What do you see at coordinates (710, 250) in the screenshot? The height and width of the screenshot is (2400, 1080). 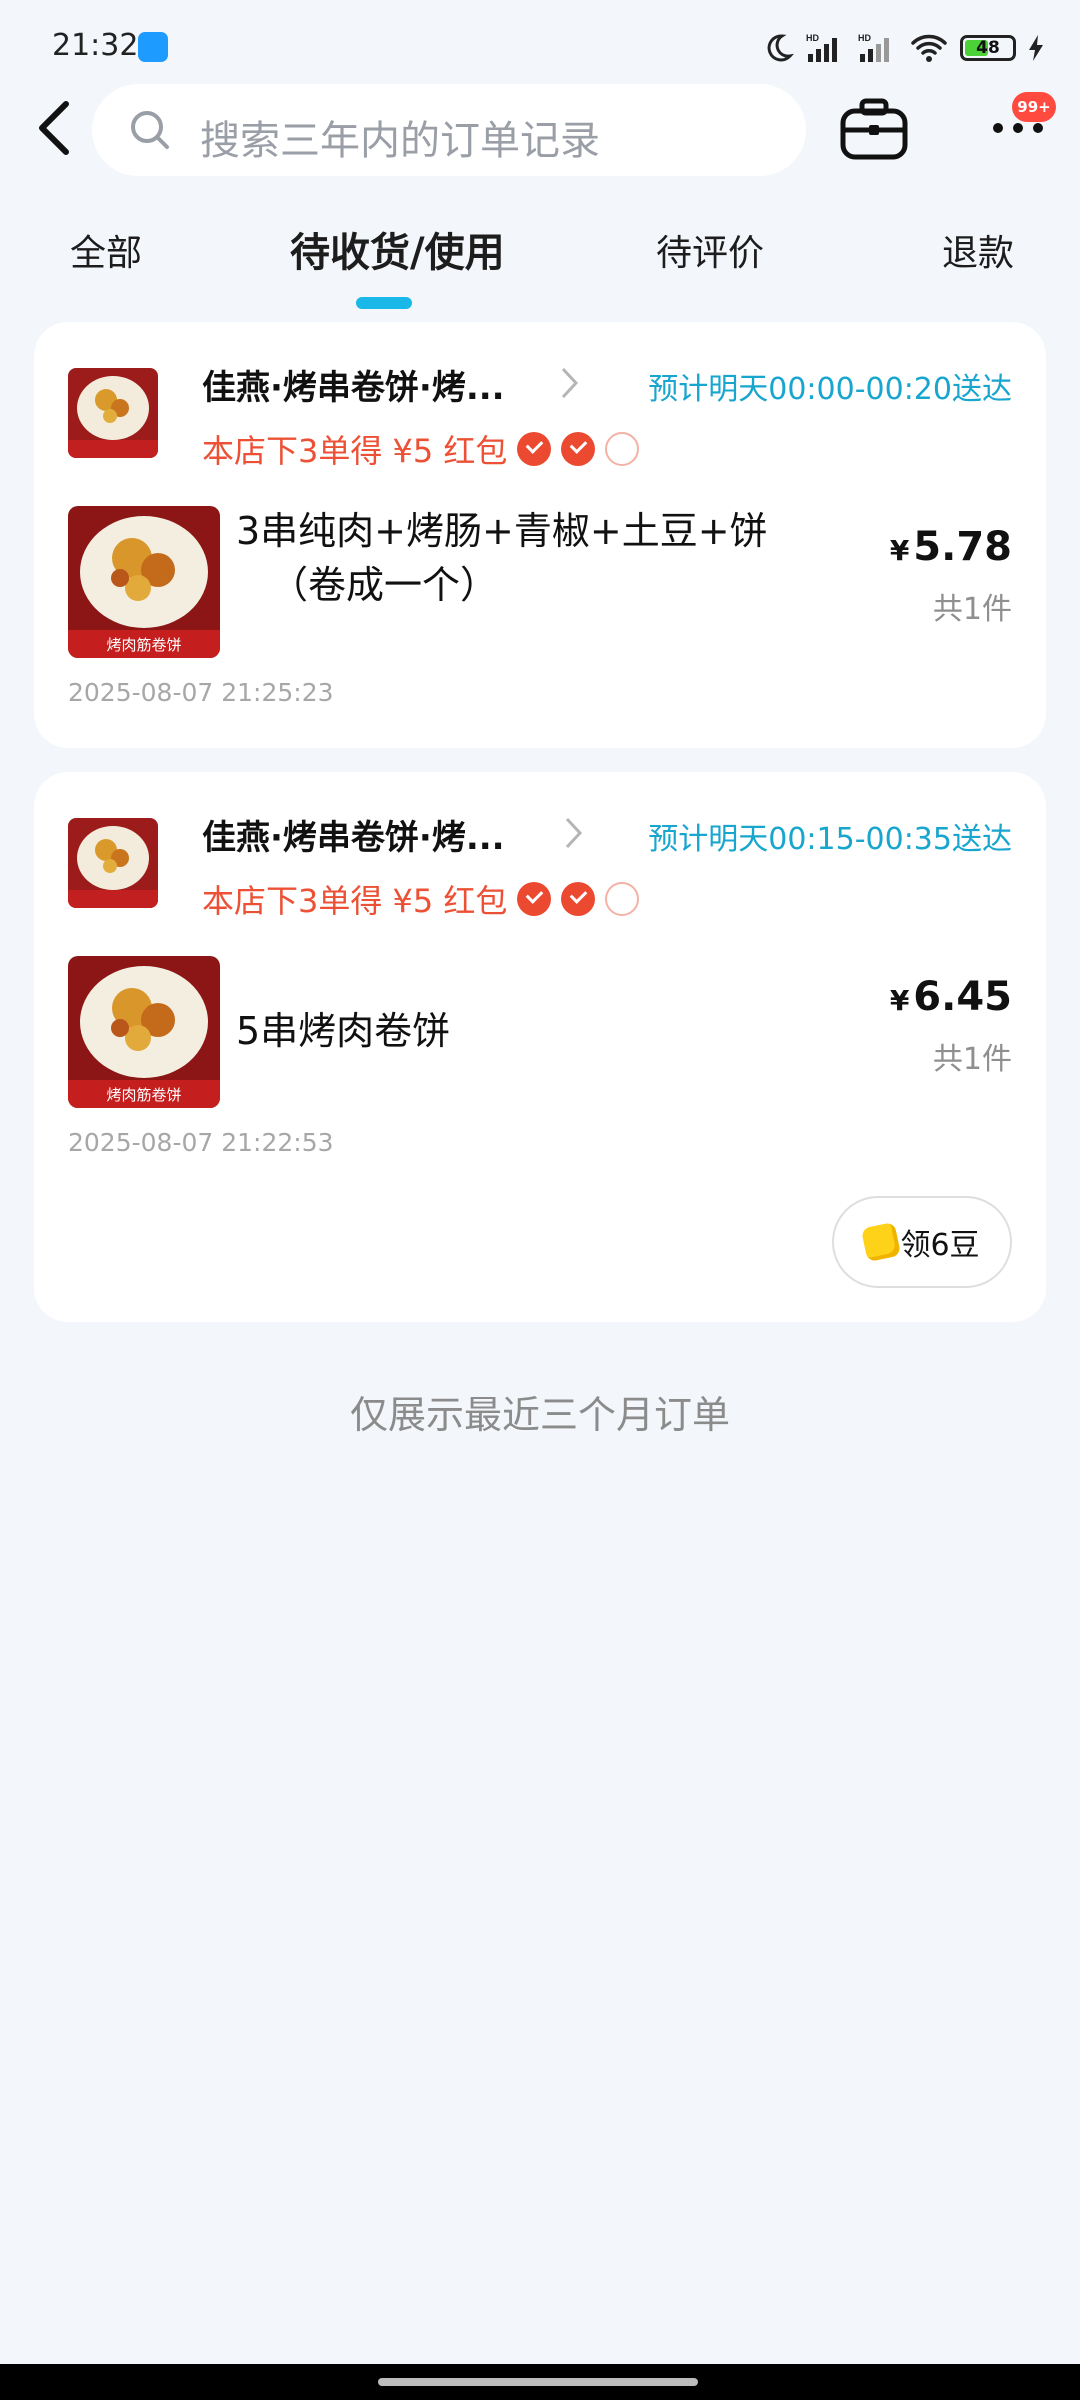 I see `tab-to-review: 待评价` at bounding box center [710, 250].